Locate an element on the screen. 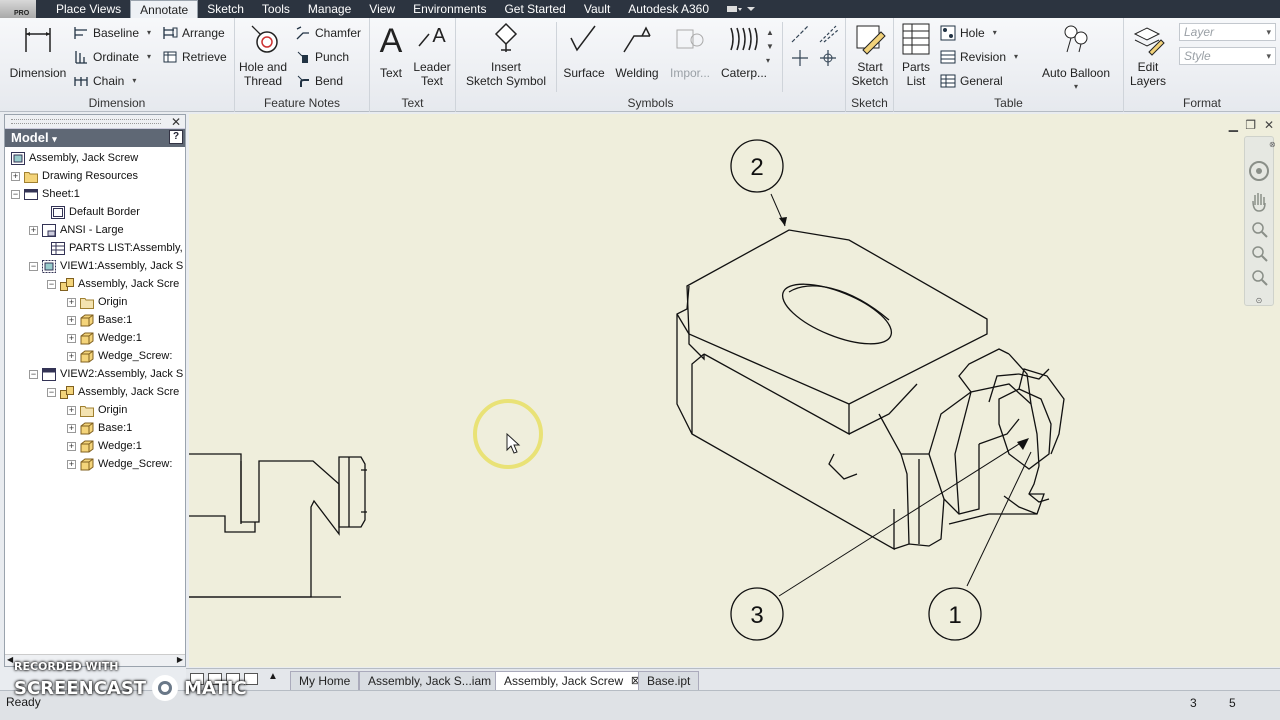 The height and width of the screenshot is (720, 1280). start-sketch-button: Start Sketch is located at coordinates (870, 55).